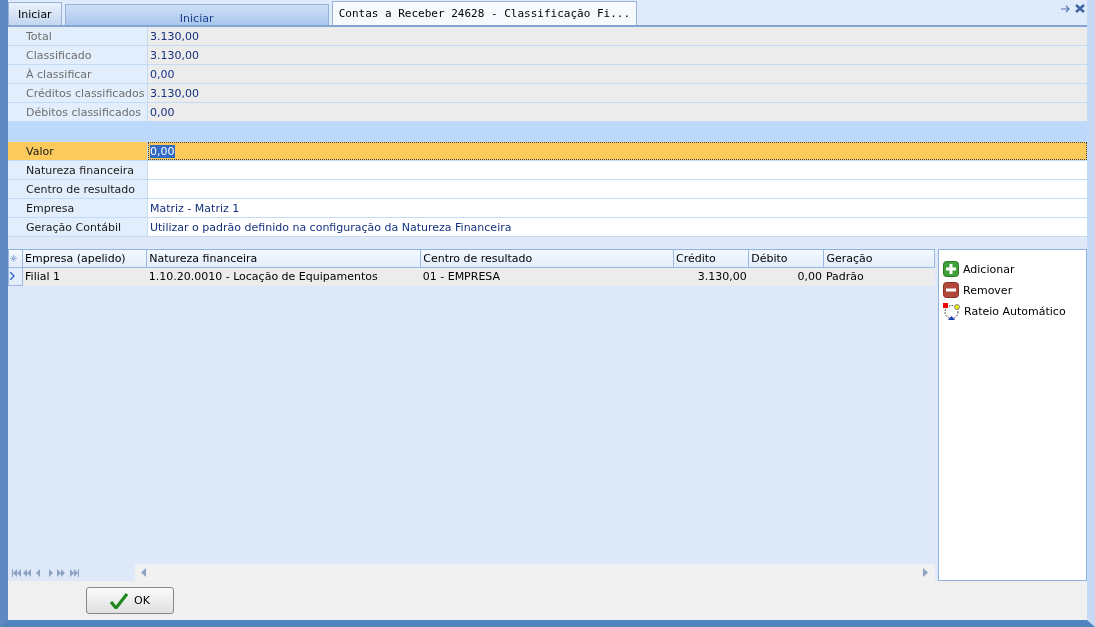 The height and width of the screenshot is (627, 1095). What do you see at coordinates (976, 290) in the screenshot?
I see `action-link: Remover` at bounding box center [976, 290].